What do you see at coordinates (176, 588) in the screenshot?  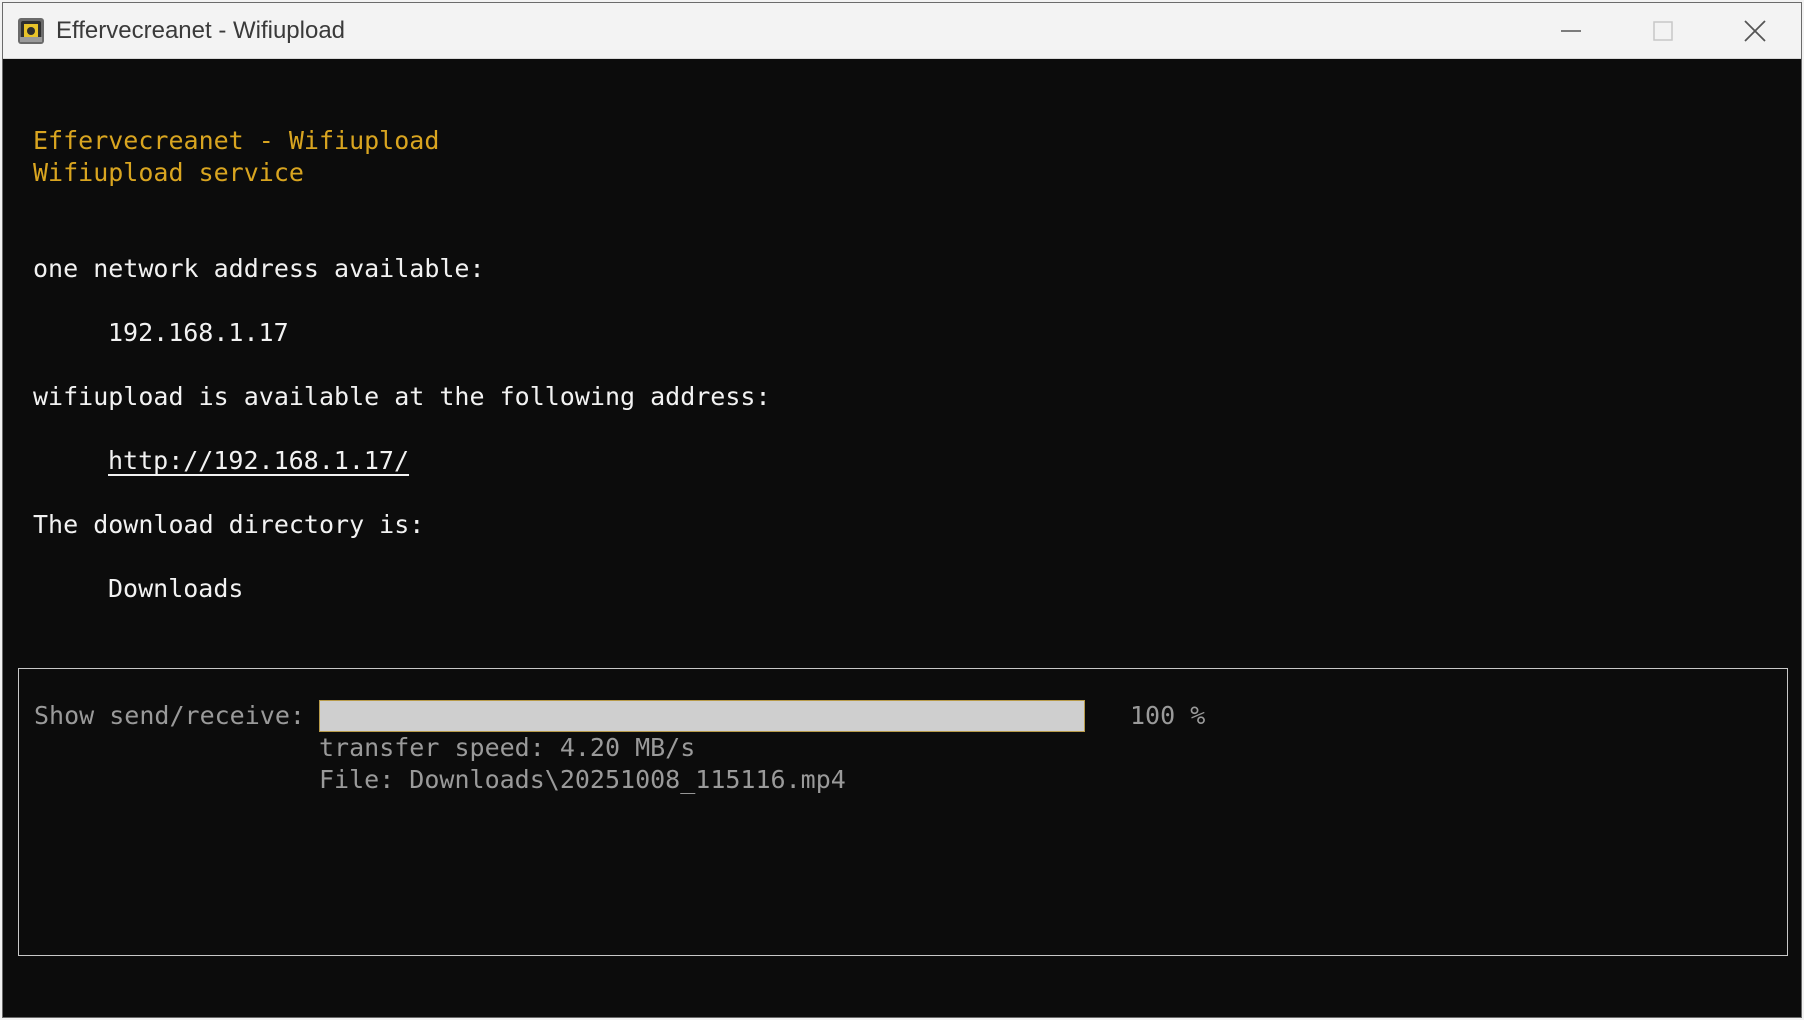 I see `download-dir-value: Downloads` at bounding box center [176, 588].